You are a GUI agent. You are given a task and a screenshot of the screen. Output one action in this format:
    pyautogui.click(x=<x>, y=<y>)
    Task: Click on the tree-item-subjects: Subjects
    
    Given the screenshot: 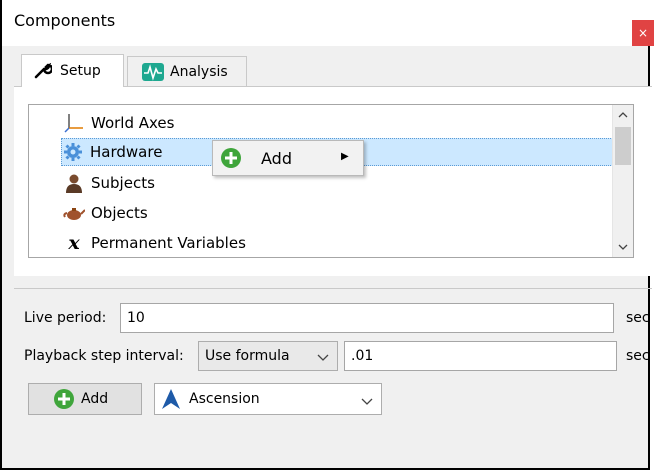 What is the action you would take?
    pyautogui.click(x=109, y=183)
    